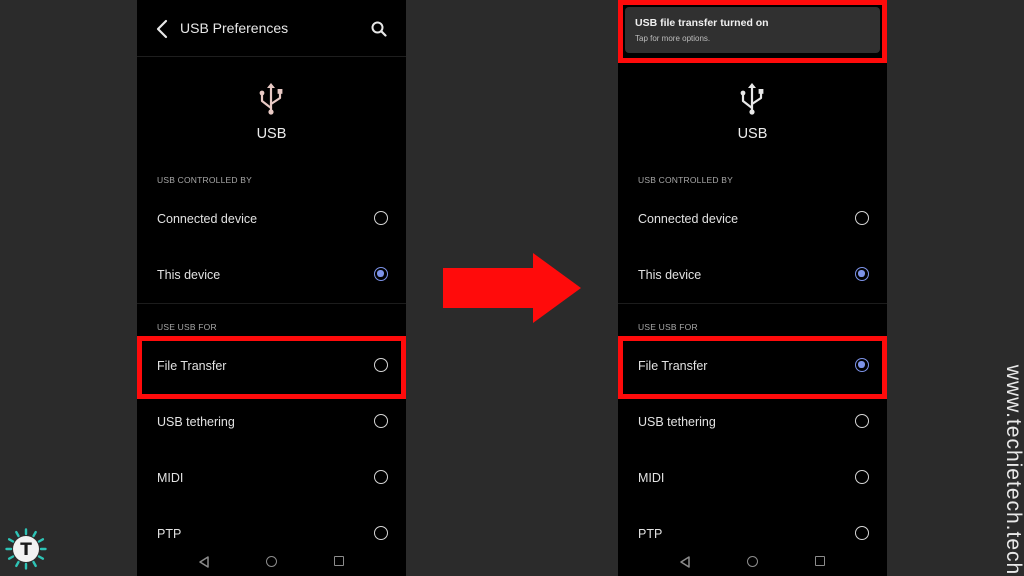 The image size is (1024, 576). What do you see at coordinates (234, 28) in the screenshot?
I see `page-title: USB Preferences` at bounding box center [234, 28].